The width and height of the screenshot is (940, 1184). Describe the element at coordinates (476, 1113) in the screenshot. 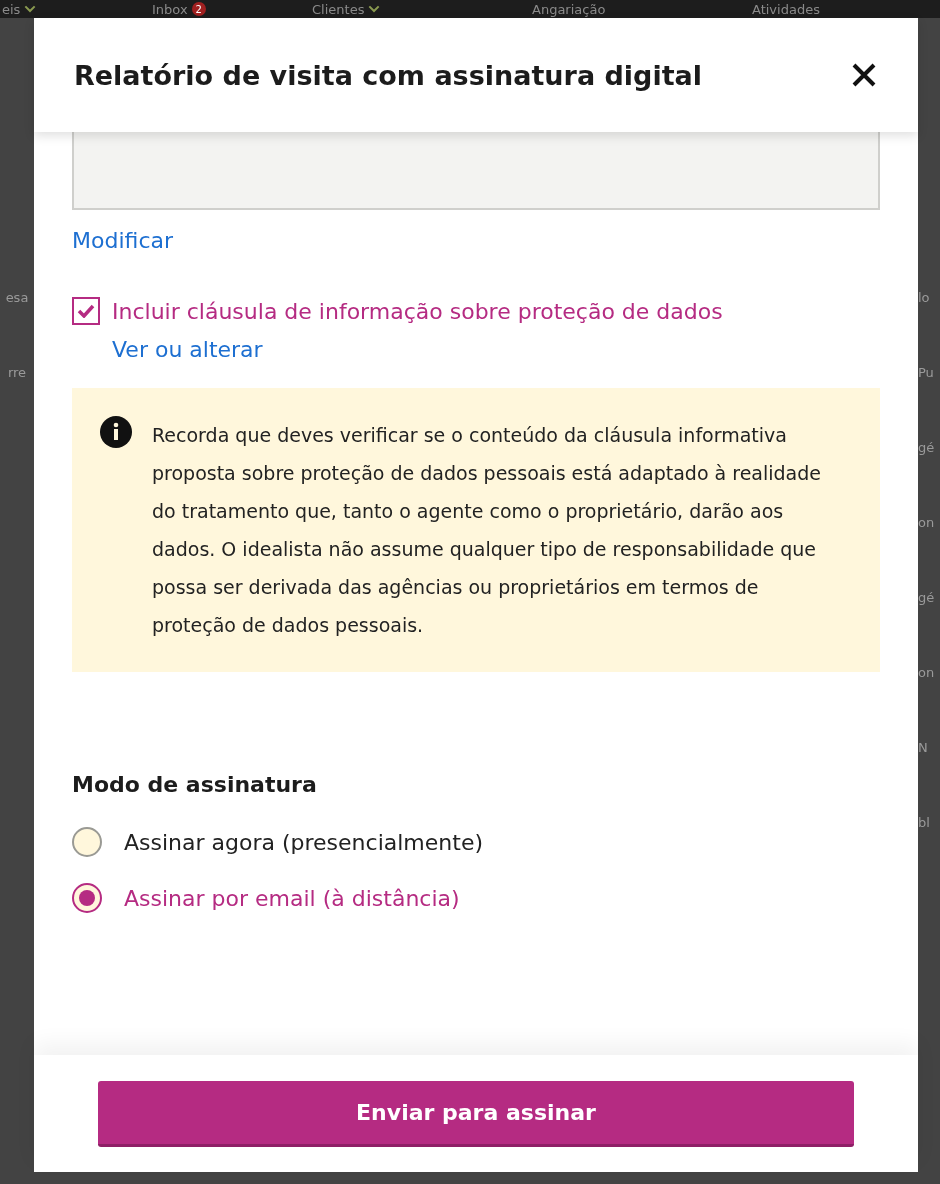

I see `send-button: Enviar para assinar` at that location.